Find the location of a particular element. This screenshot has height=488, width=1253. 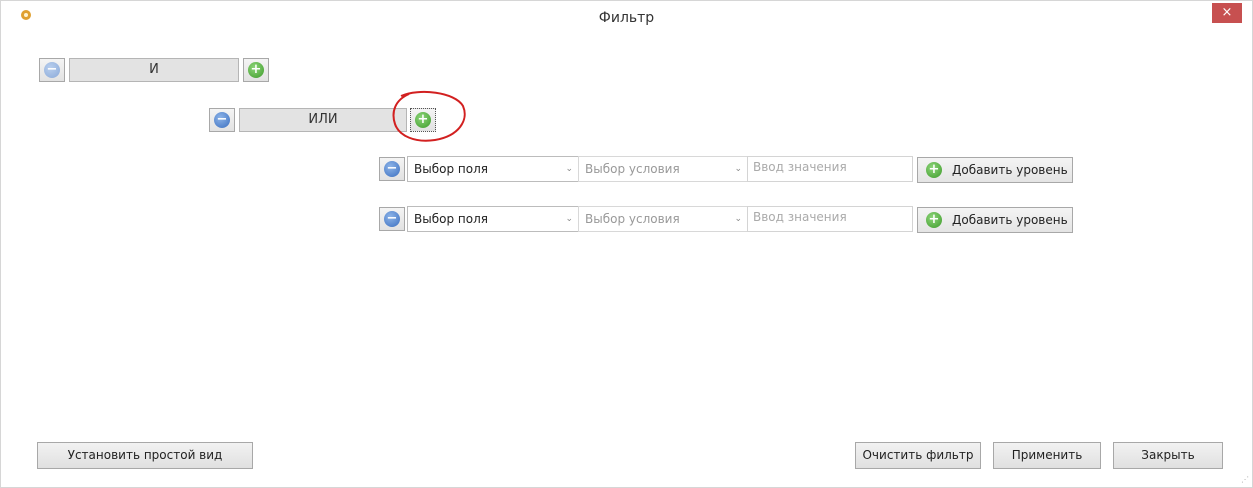

add-to-and-group-button: + is located at coordinates (256, 70).